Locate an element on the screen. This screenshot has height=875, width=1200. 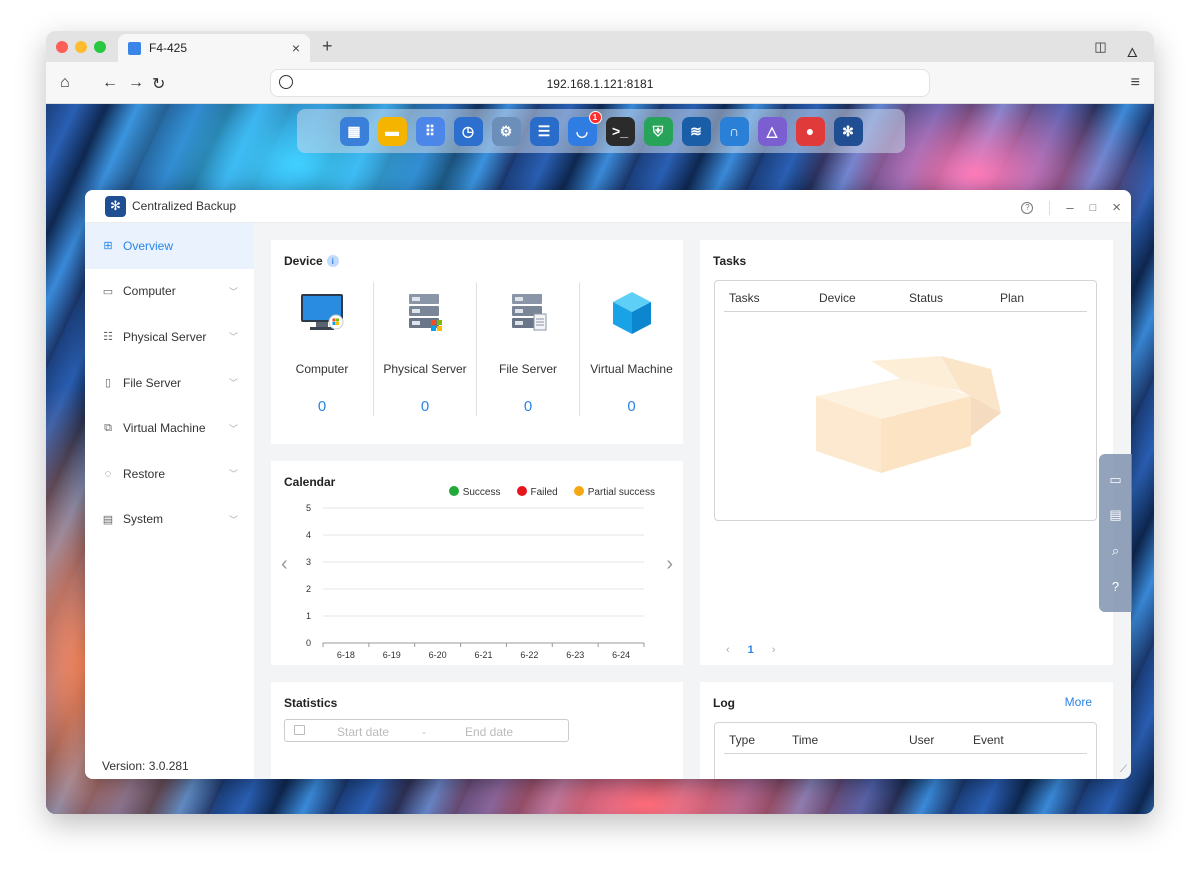
sidebar-item-virtual-machine: ⧉ Virtual Machine ﹀ is located at coordinates (169, 428).